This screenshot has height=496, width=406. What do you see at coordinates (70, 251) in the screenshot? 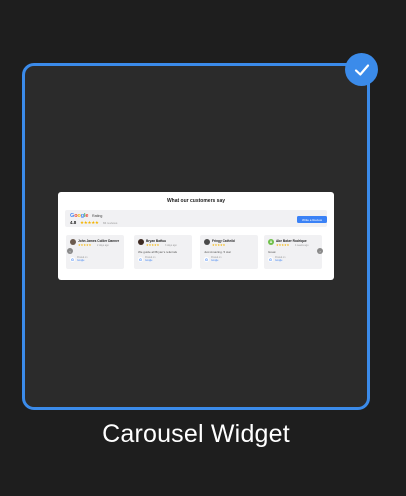
I see `chevron-left-icon: ‹` at bounding box center [70, 251].